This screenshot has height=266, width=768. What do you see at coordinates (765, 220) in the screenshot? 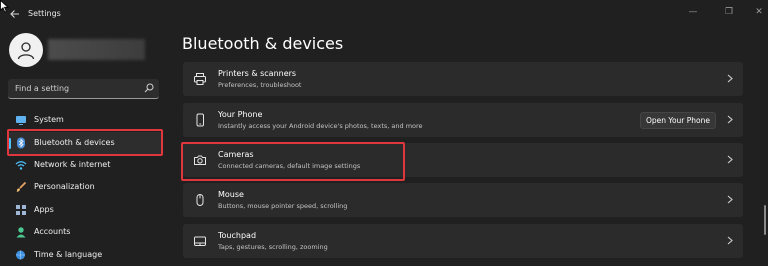
I see `scrollbar` at bounding box center [765, 220].